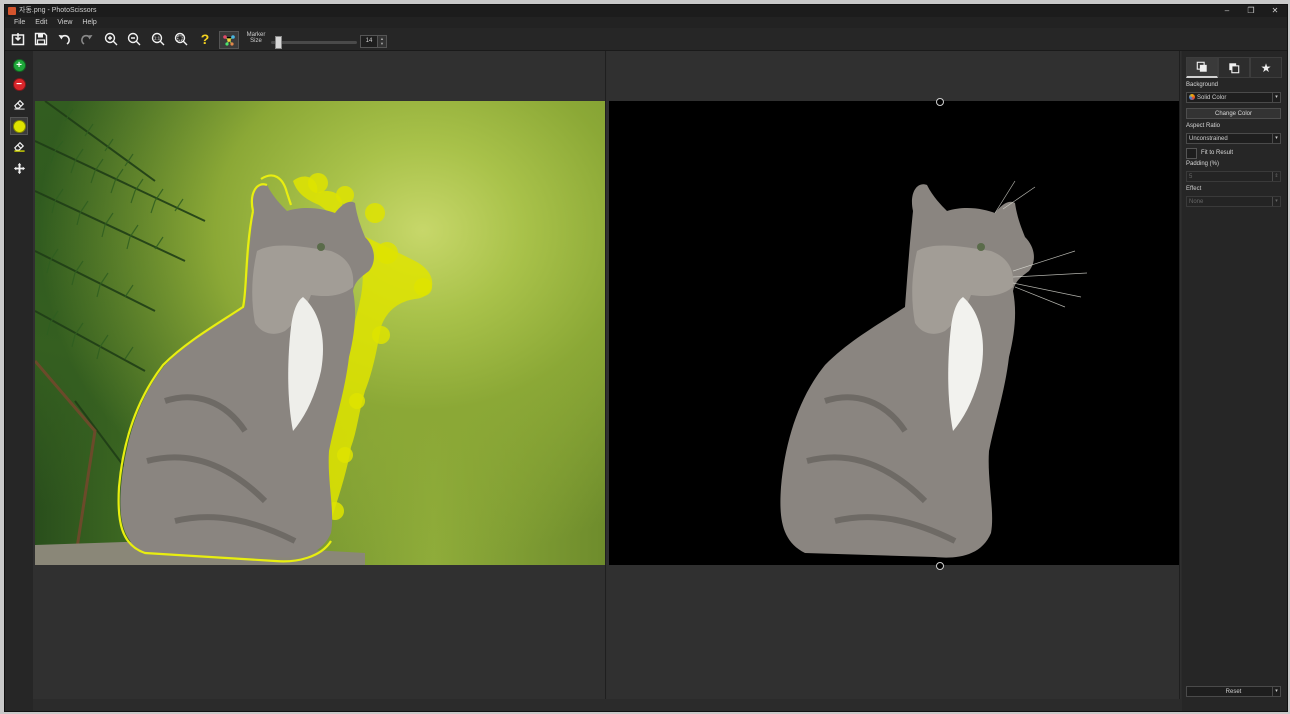 This screenshot has width=1290, height=714. I want to click on zoom-actual-size-button: 1:1, so click(158, 39).